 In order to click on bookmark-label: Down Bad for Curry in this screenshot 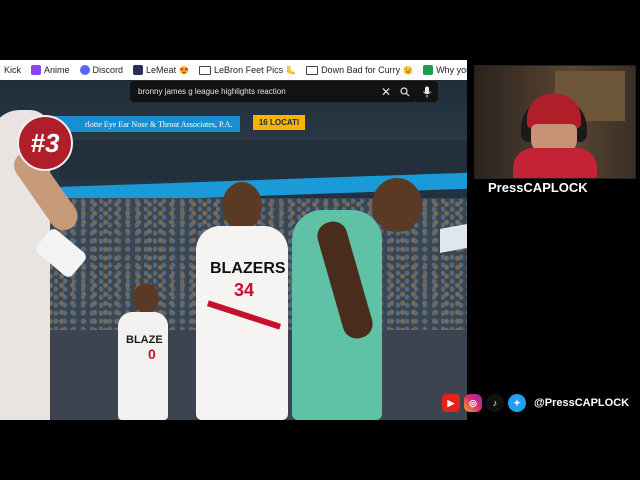, I will do `click(361, 70)`.